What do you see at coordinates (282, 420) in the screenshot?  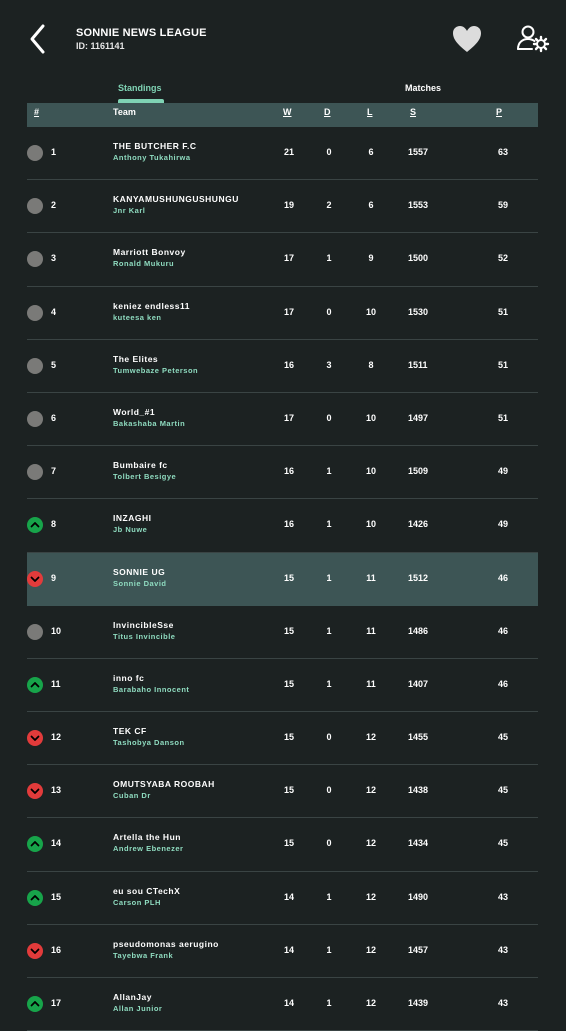 I see `table-row: 6 World_#1 Bakashaba Martin 17 0 10 1497 51` at bounding box center [282, 420].